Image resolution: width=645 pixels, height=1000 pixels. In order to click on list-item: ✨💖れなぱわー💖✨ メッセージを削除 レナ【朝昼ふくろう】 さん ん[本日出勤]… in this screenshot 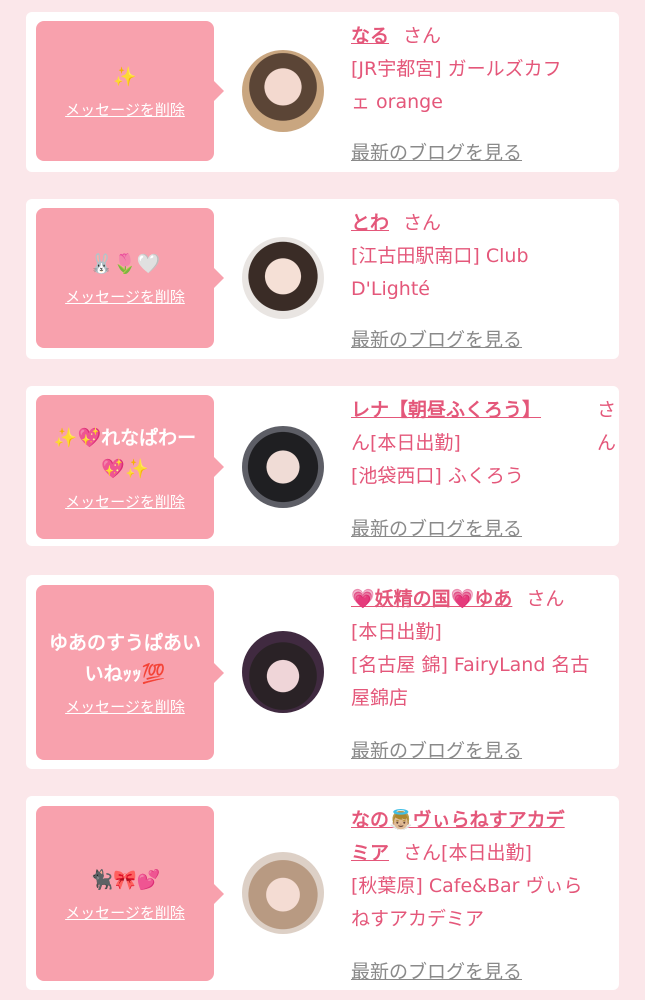, I will do `click(322, 466)`.